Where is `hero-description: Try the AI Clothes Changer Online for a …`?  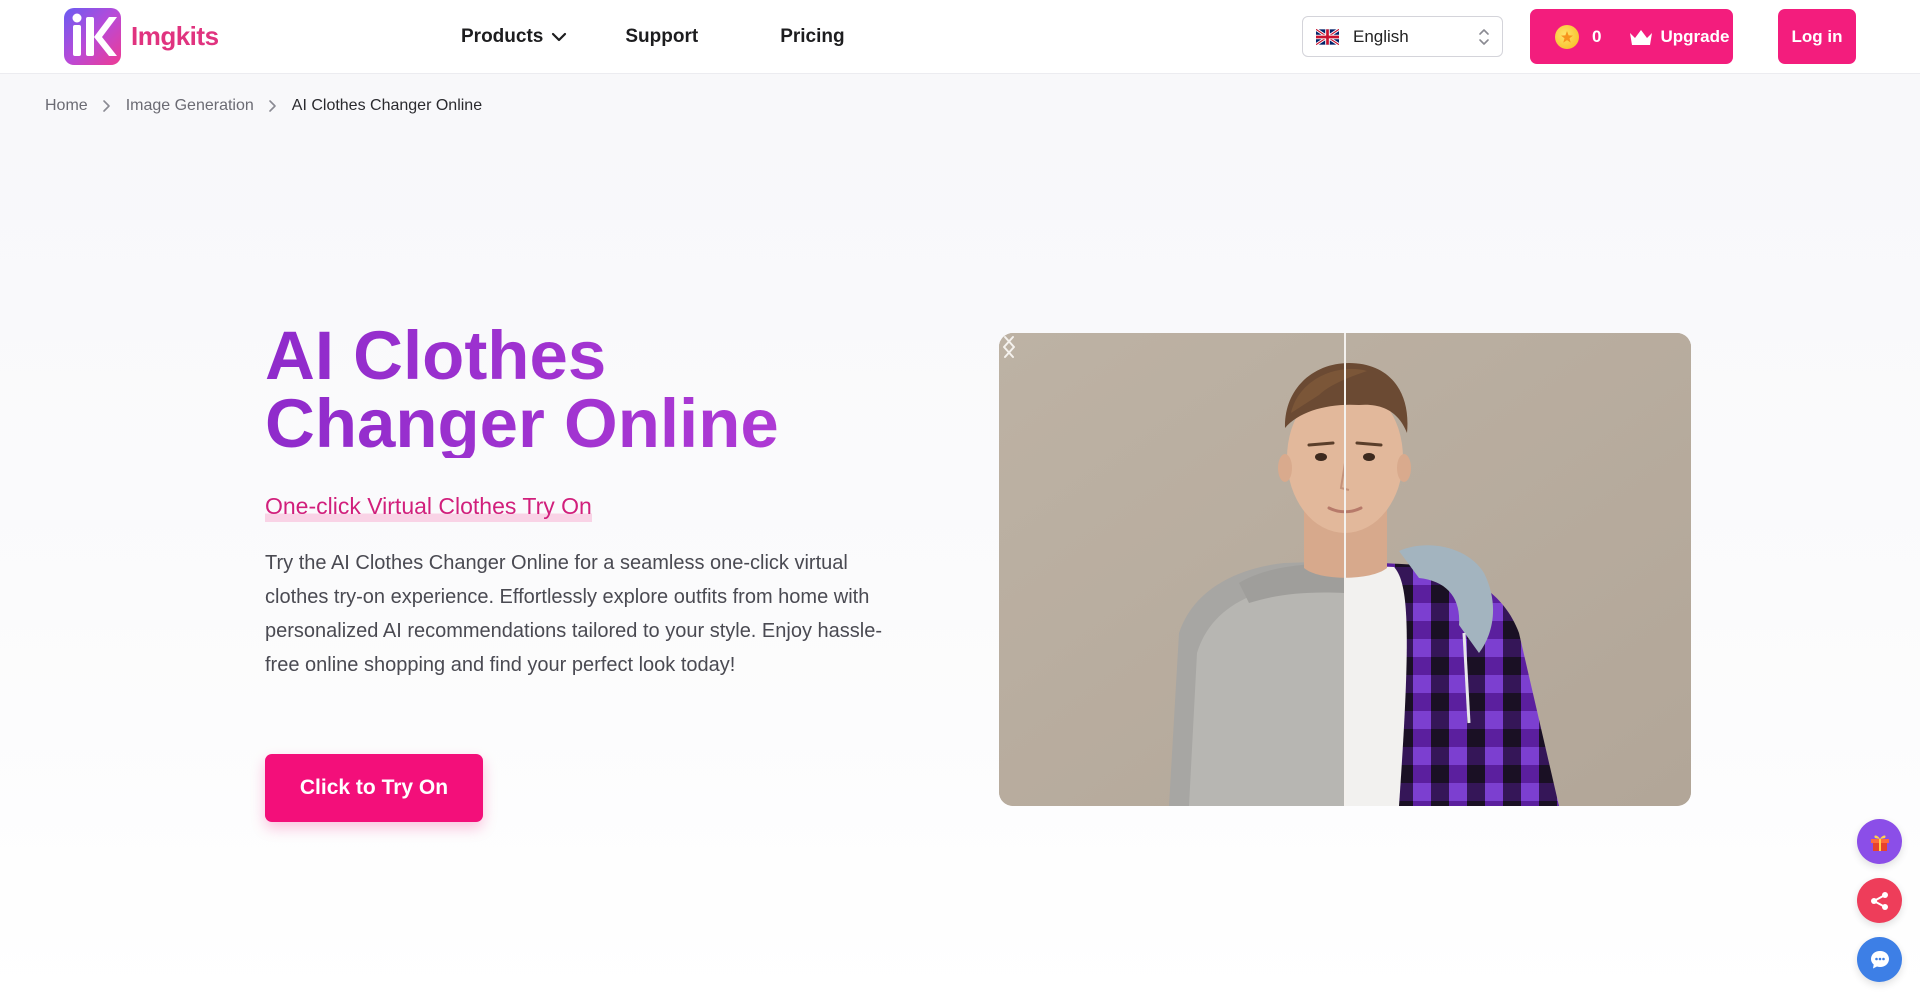
hero-description: Try the AI Clothes Changer Online for a … is located at coordinates (573, 614).